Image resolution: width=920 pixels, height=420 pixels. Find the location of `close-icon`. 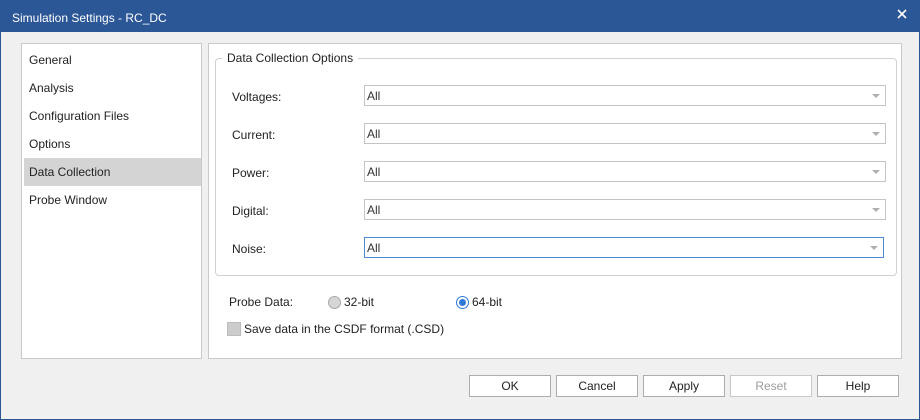

close-icon is located at coordinates (902, 14).